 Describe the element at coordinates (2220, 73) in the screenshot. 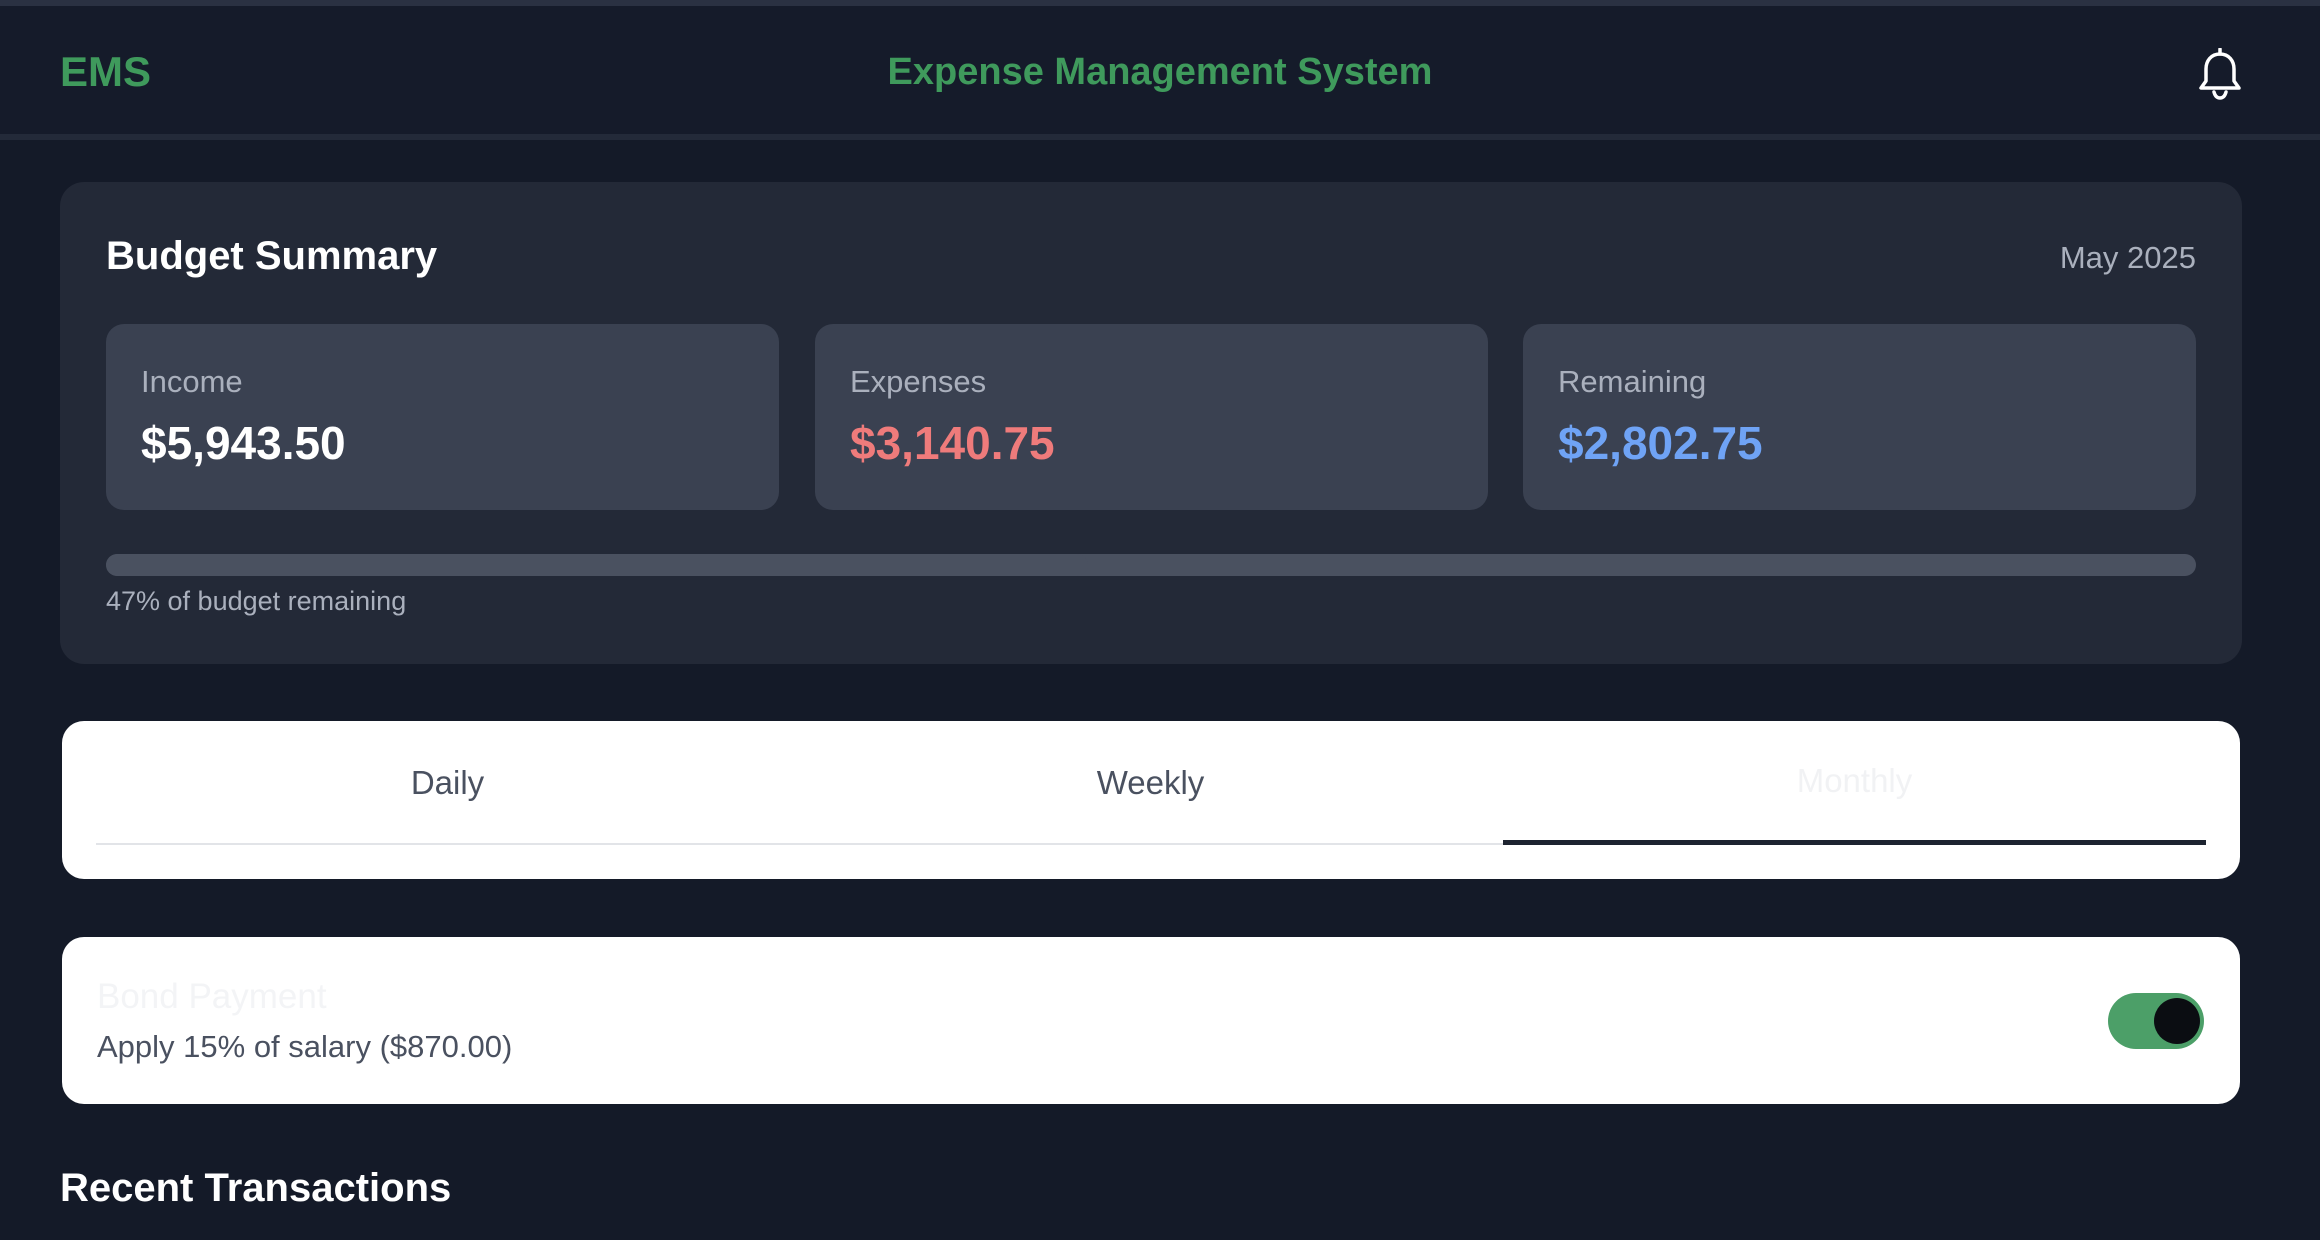

I see `bell-icon` at that location.